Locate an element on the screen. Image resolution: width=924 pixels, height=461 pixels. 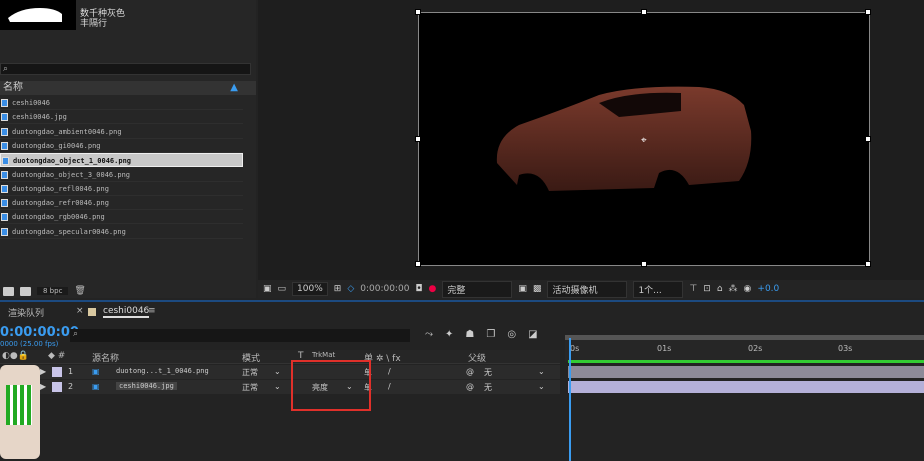
project-search-input: ⌕ is located at coordinates (125, 69).